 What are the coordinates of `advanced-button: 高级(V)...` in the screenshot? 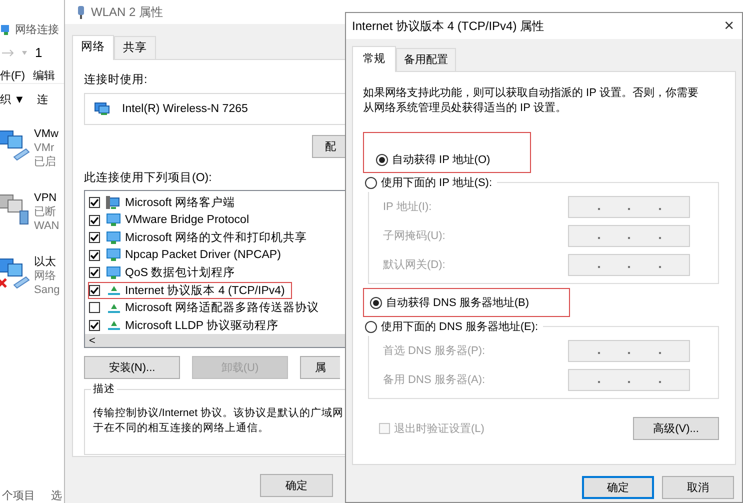 It's located at (676, 428).